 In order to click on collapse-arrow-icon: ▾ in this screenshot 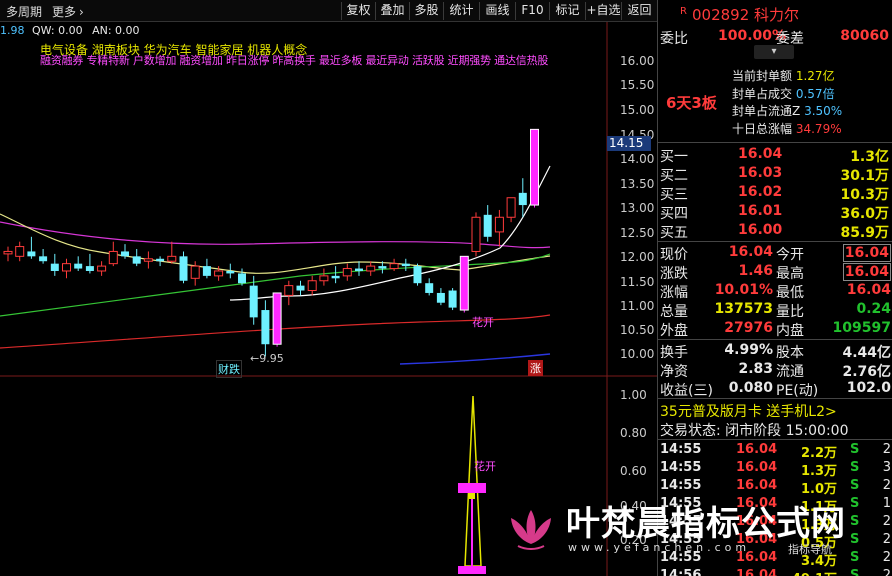, I will do `click(774, 52)`.